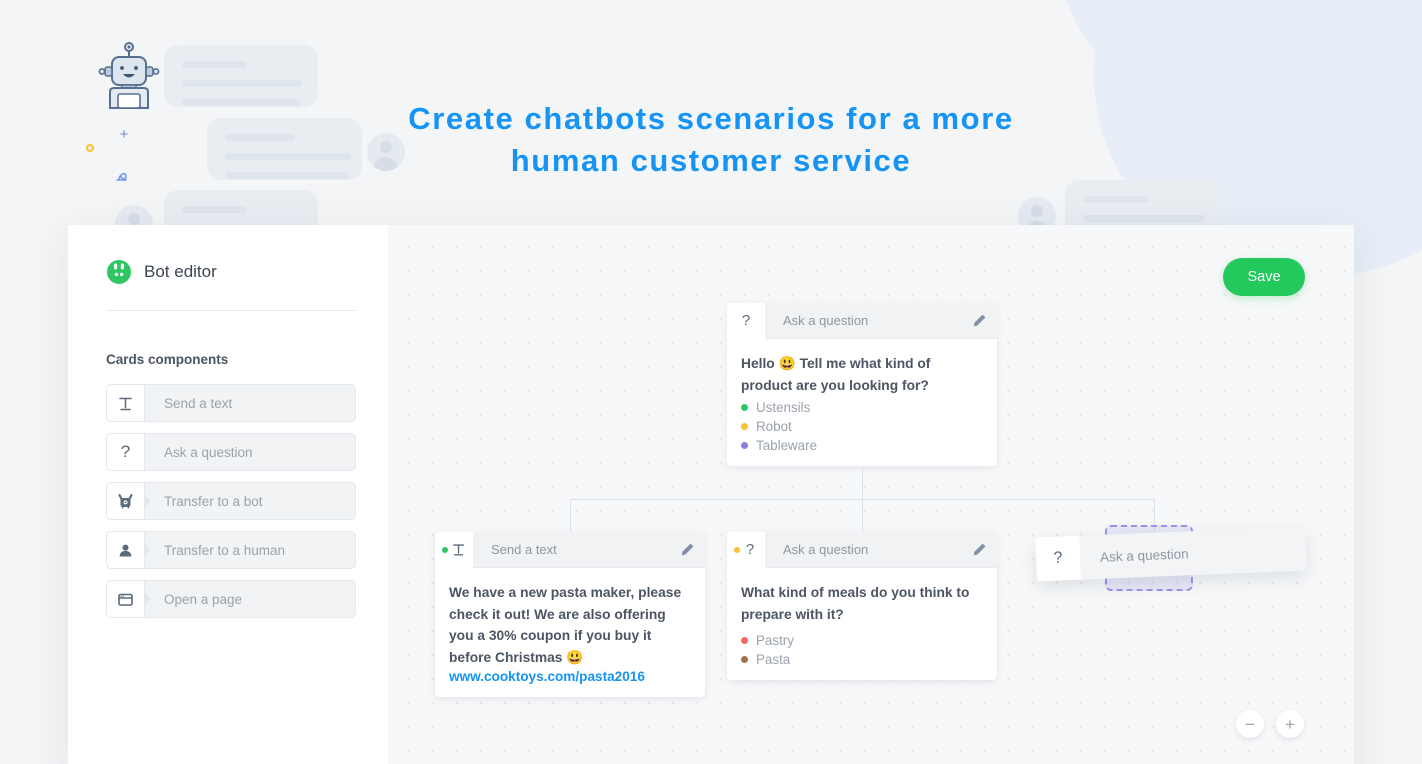 This screenshot has width=1422, height=764. Describe the element at coordinates (225, 550) in the screenshot. I see `component-label: Transfer to a human` at that location.